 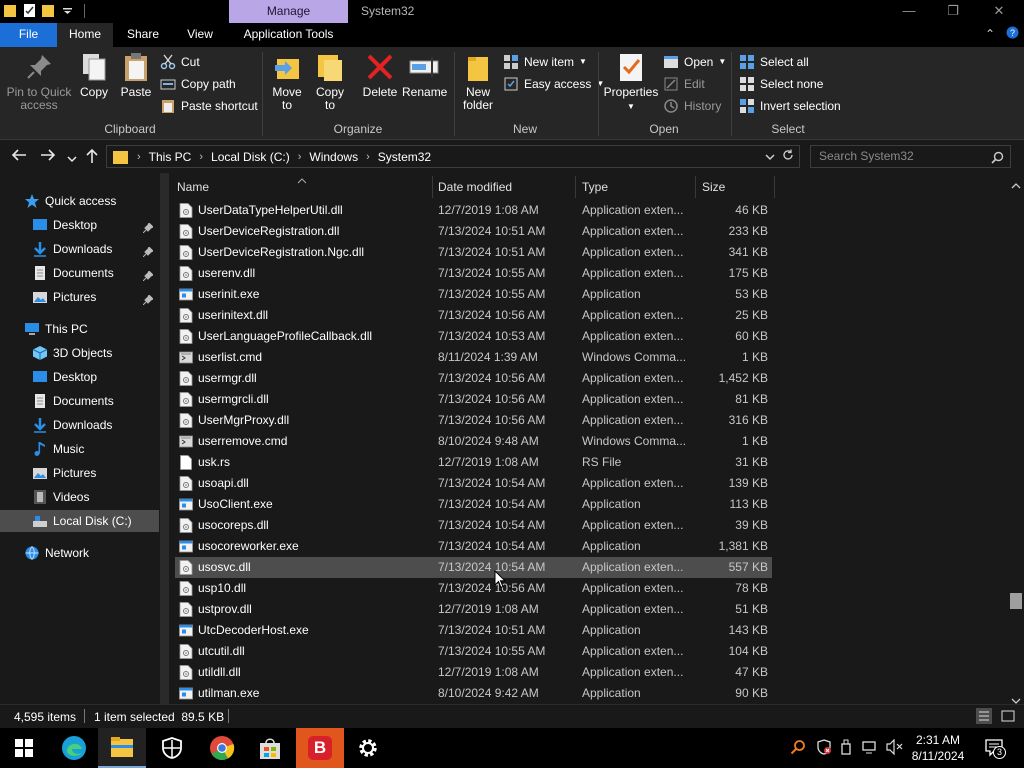 What do you see at coordinates (95, 353) in the screenshot?
I see `nav-3d-objects: 3D Objects` at bounding box center [95, 353].